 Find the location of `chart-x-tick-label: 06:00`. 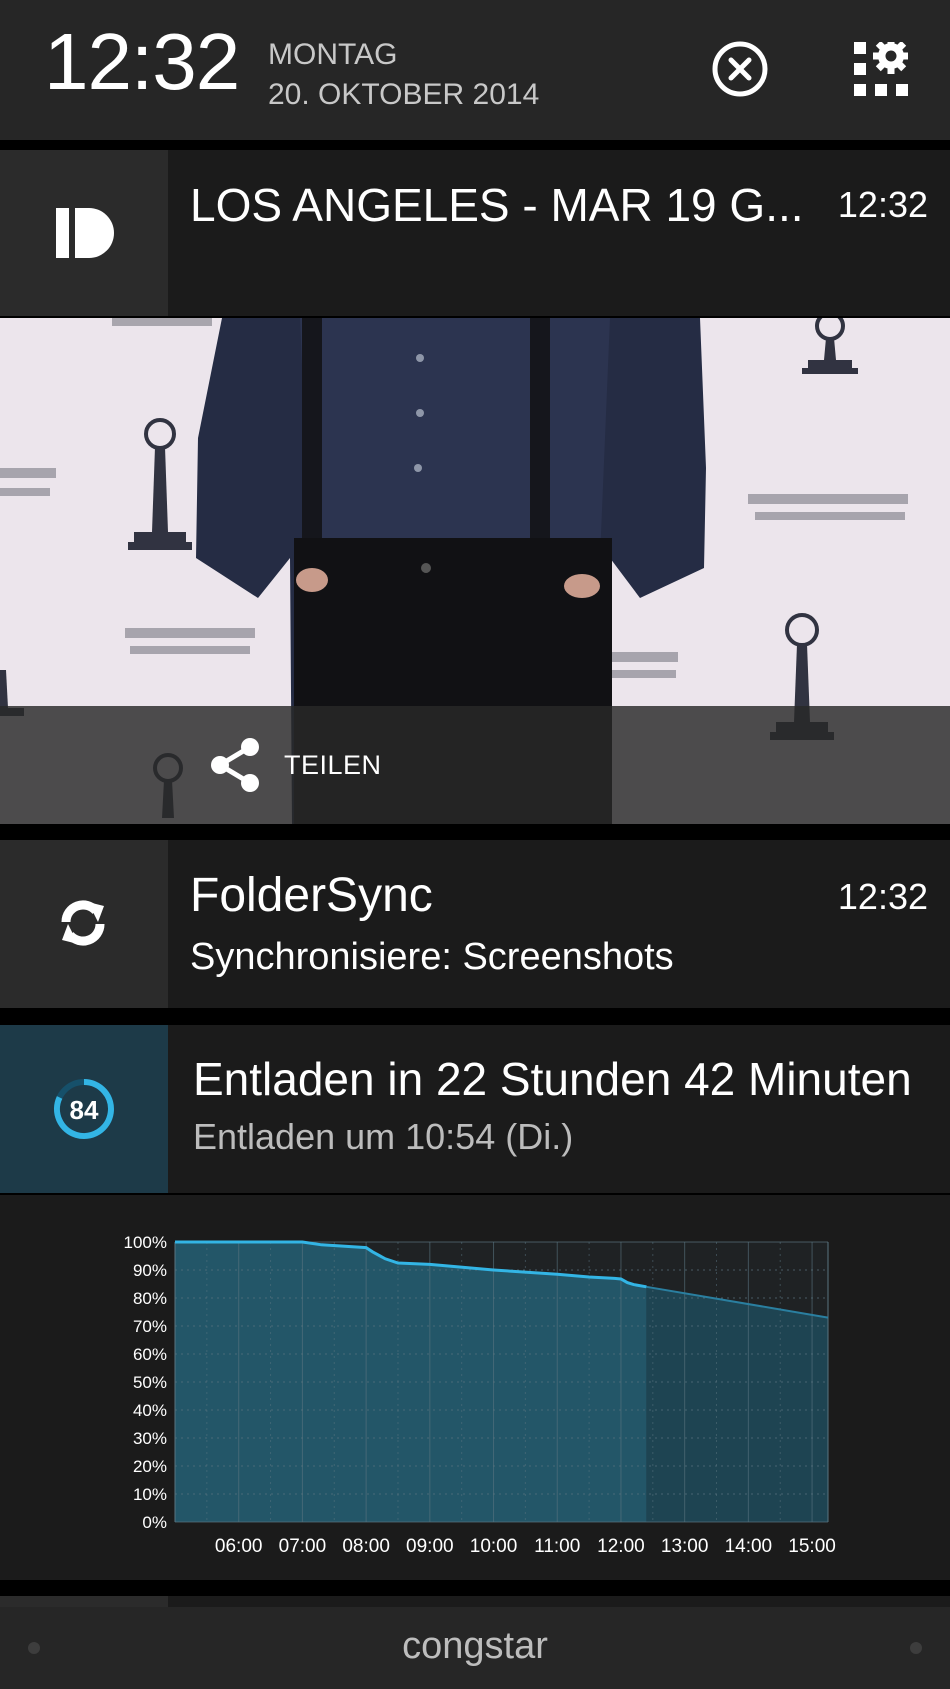

chart-x-tick-label: 06:00 is located at coordinates (239, 1546).